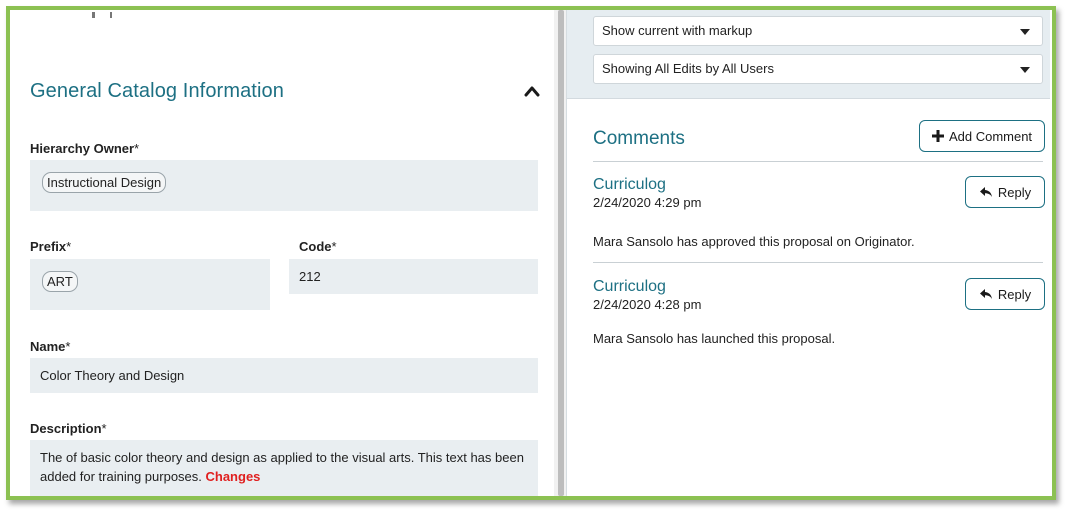 This screenshot has width=1068, height=513. I want to click on prefix-label: Prefix*, so click(51, 246).